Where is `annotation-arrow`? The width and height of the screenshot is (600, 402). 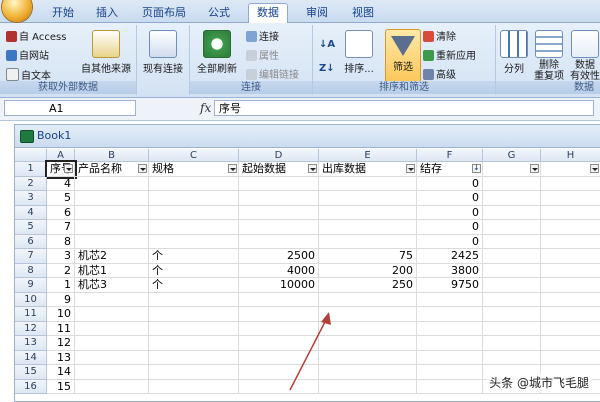 annotation-arrow is located at coordinates (310, 351).